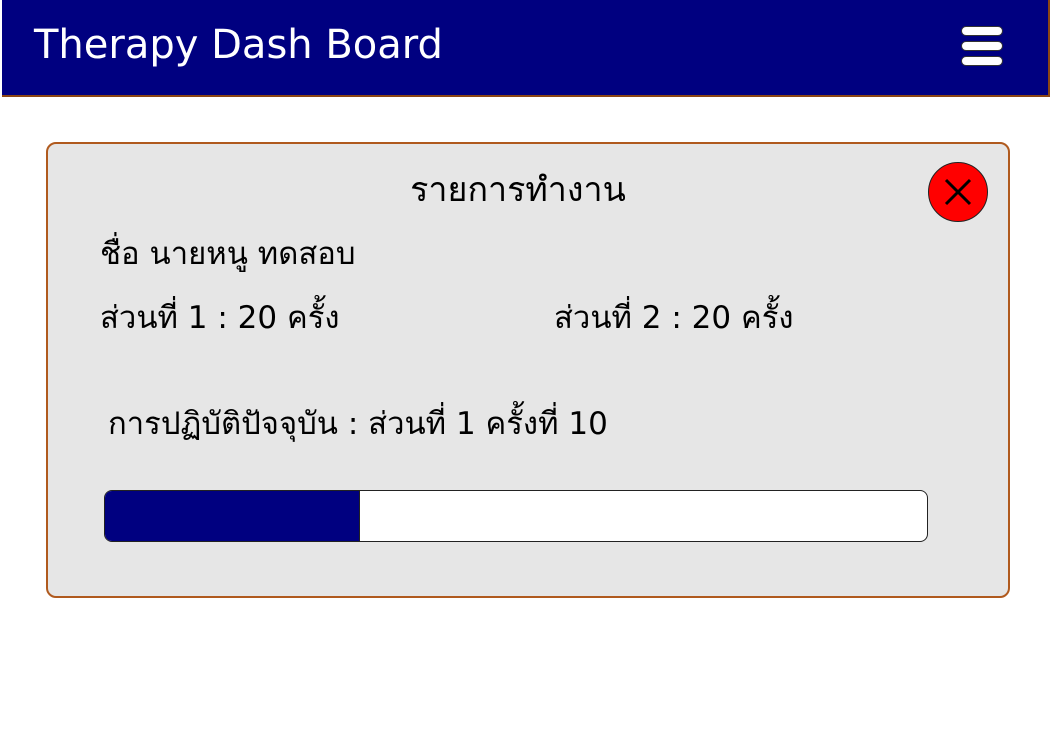 This screenshot has width=1052, height=744. I want to click on hamburger-menu-icon, so click(982, 31).